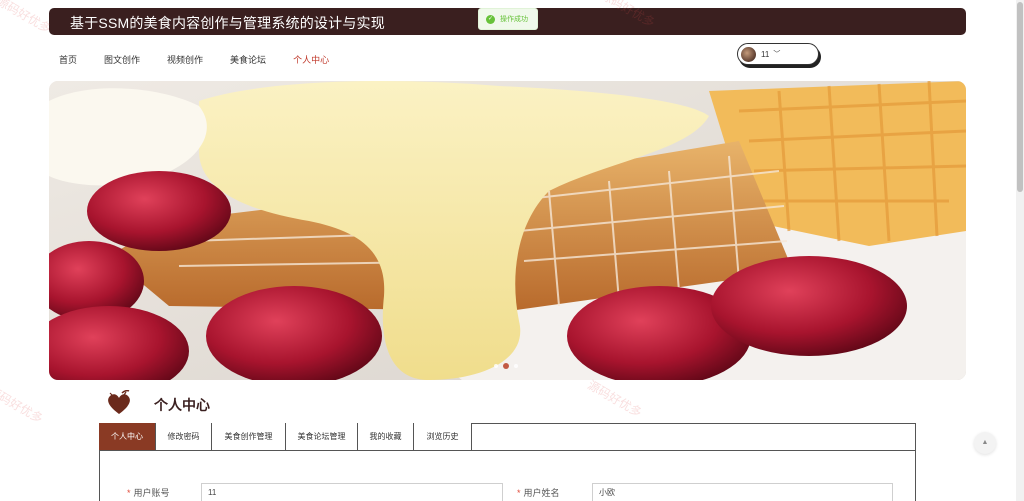  I want to click on nav-item-forum: 美食论坛, so click(248, 59).